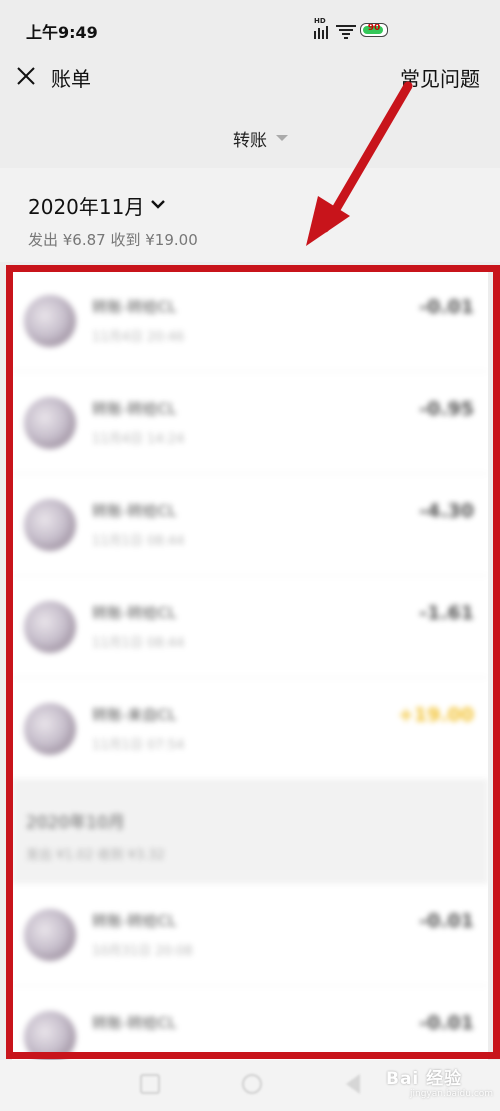 Image resolution: width=500 pixels, height=1111 pixels. Describe the element at coordinates (86, 205) in the screenshot. I see `month-selector: 2020年11月` at that location.